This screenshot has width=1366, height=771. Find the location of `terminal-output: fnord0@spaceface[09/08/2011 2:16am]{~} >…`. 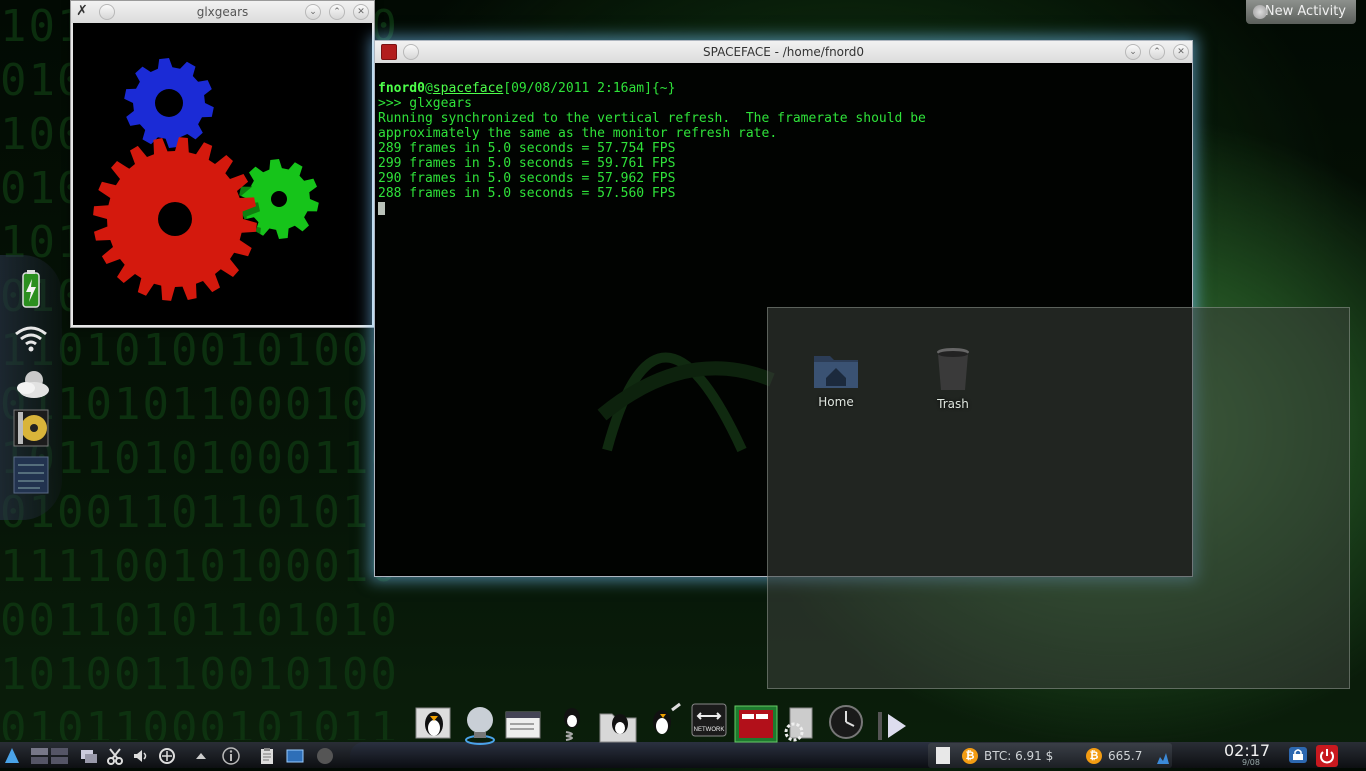

terminal-output: fnord0@spaceface[09/08/2011 2:16am]{~} >… is located at coordinates (652, 148).